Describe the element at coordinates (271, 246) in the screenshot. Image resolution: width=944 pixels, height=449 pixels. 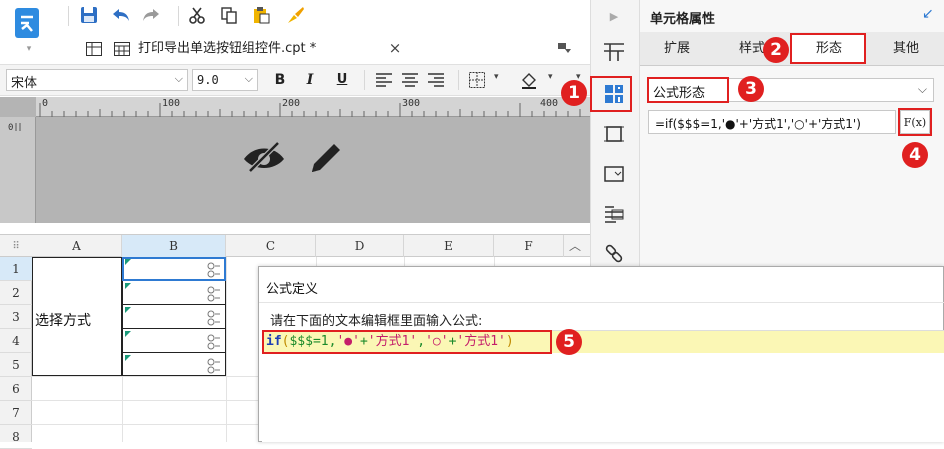
I see `column-header: C` at that location.